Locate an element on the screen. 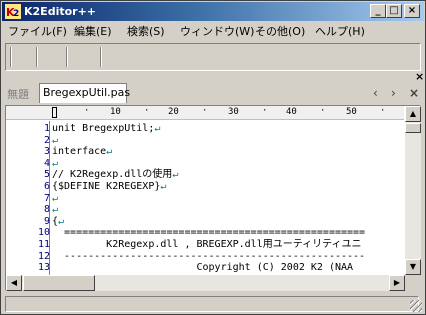 This screenshot has width=426, height=315. window-title: K2Editor++ is located at coordinates (60, 11).